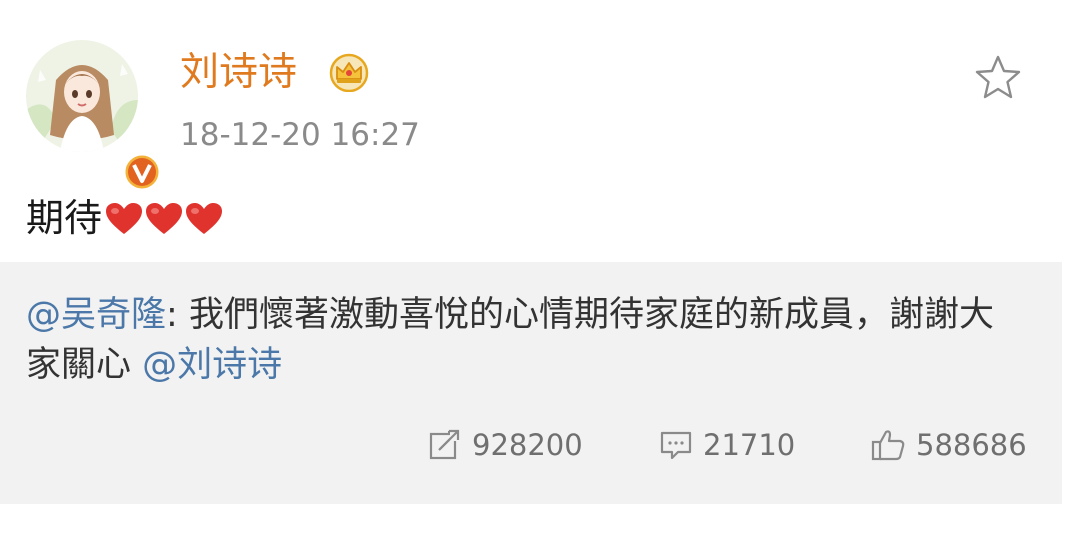 The width and height of the screenshot is (1076, 538). Describe the element at coordinates (238, 73) in the screenshot. I see `author-name: 刘诗诗` at that location.